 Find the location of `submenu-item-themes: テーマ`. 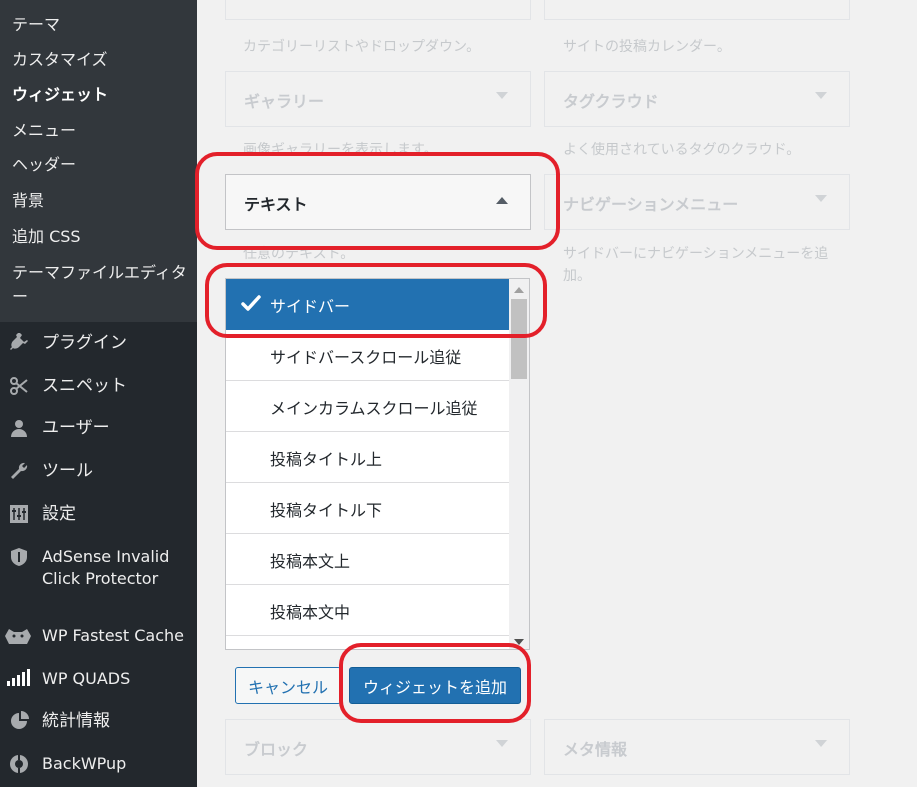

submenu-item-themes: テーマ is located at coordinates (36, 25).